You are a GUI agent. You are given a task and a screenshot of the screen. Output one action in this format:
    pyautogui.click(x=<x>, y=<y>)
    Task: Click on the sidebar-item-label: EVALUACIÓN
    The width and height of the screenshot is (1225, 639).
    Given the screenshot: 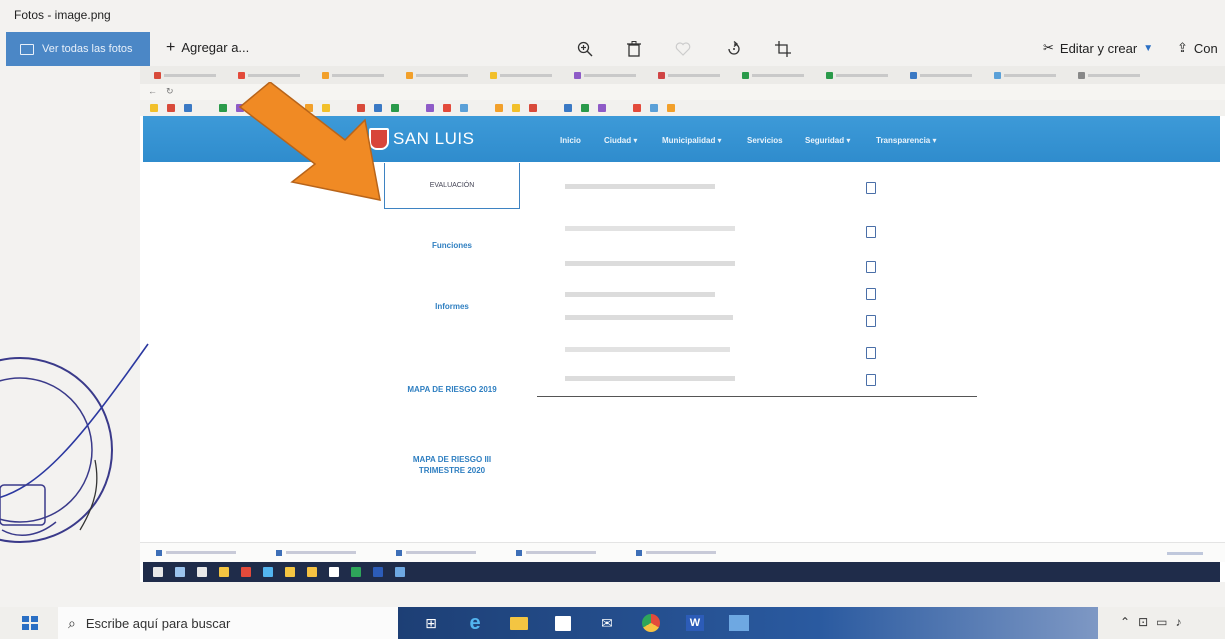 What is the action you would take?
    pyautogui.click(x=452, y=185)
    